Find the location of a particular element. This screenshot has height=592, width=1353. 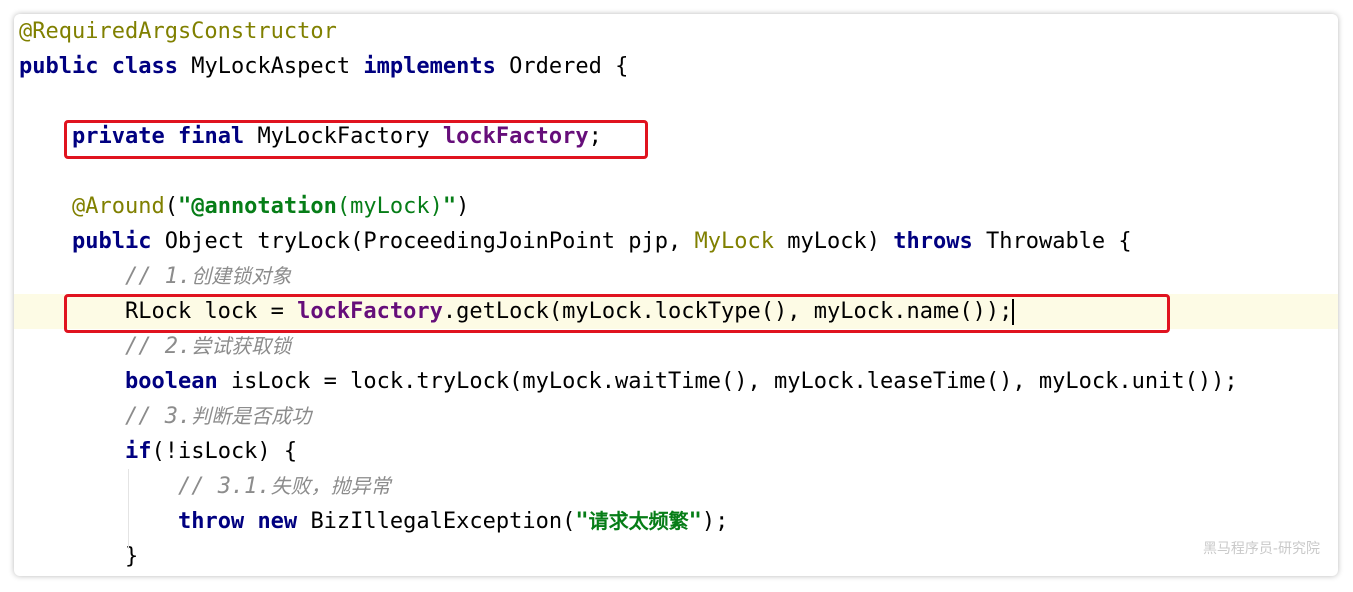

comment-prefix: // 3. is located at coordinates (158, 416).